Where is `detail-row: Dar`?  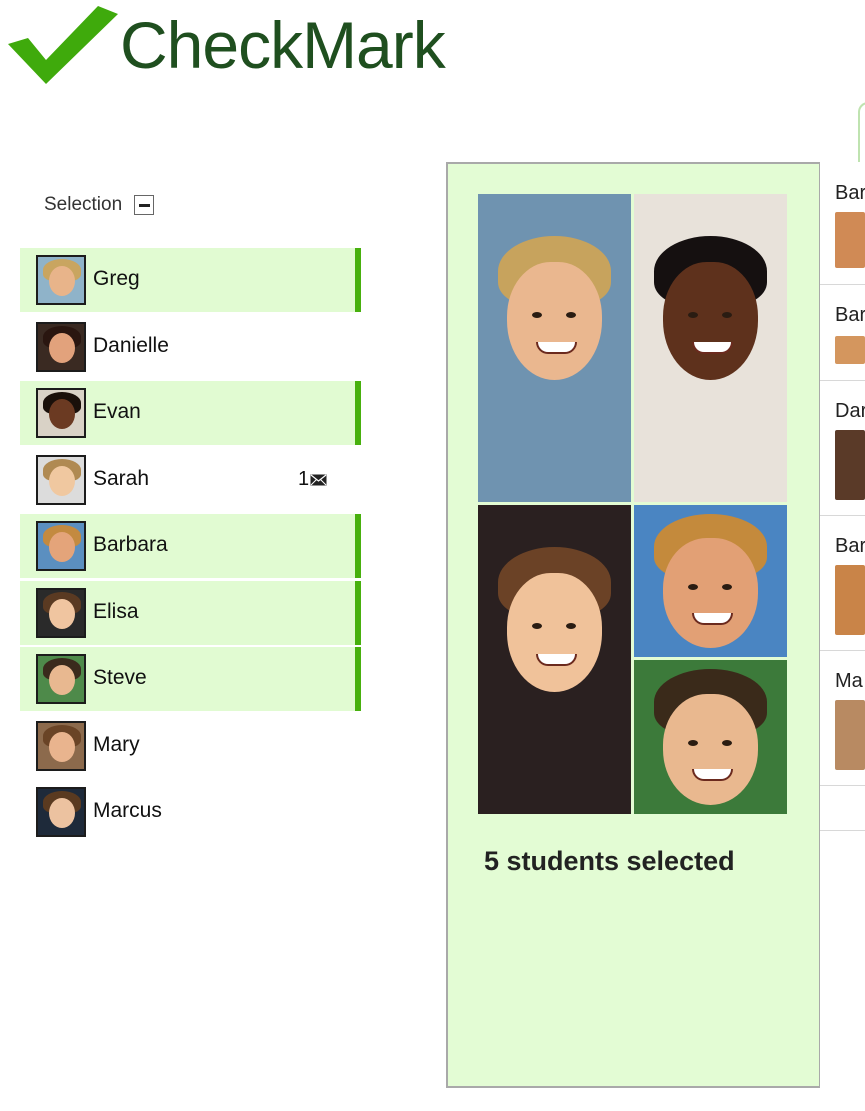
detail-row: Dar is located at coordinates (842, 448).